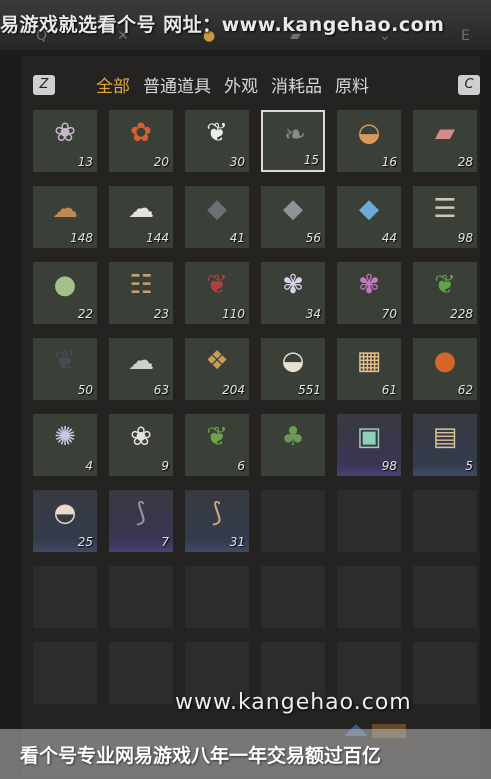  I want to click on inventory-slot: ● 22, so click(65, 293).